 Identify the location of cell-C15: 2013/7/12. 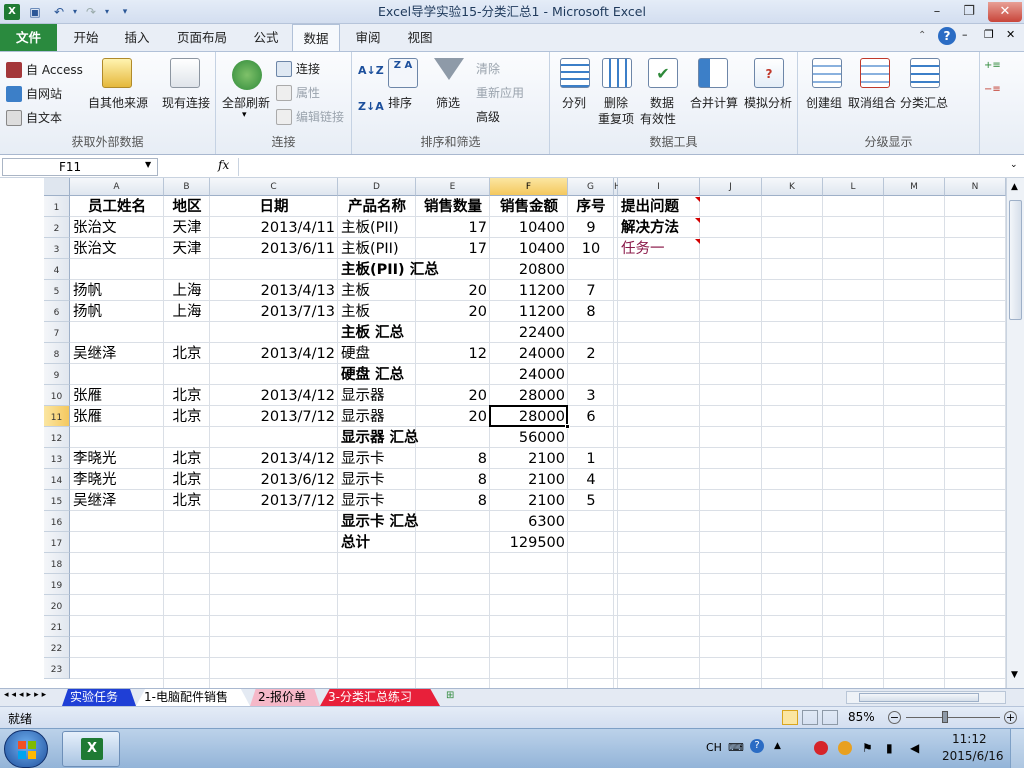
(274, 500).